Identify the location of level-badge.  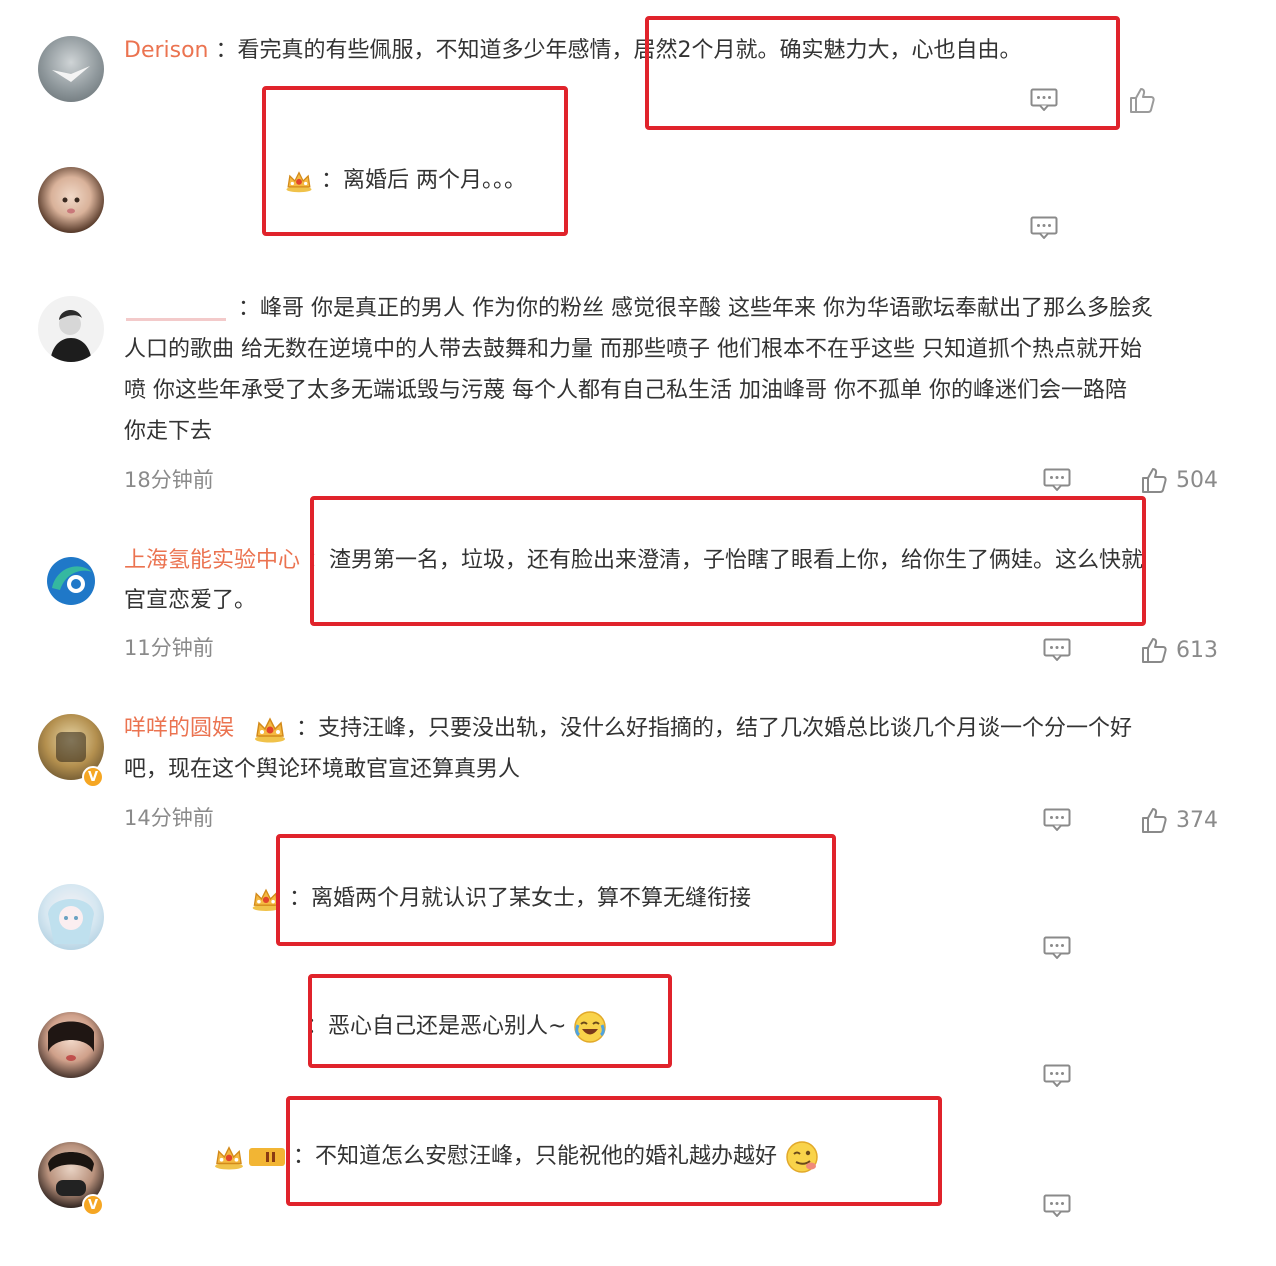
(249, 1157).